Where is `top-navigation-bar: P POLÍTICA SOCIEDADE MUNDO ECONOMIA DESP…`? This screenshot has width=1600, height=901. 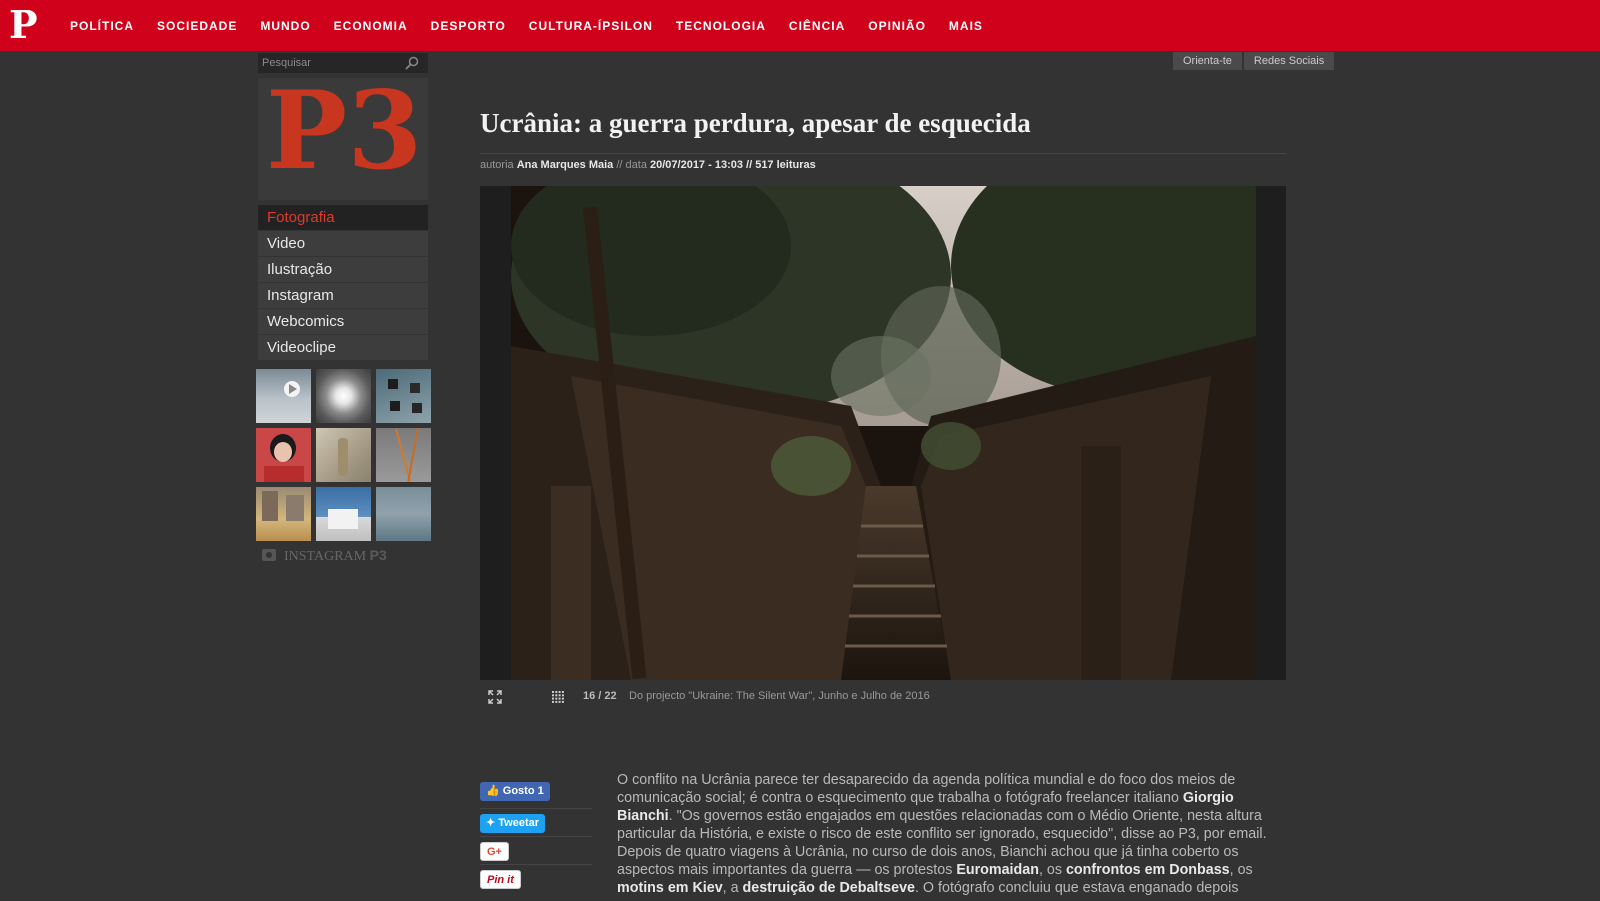
top-navigation-bar: P POLÍTICA SOCIEDADE MUNDO ECONOMIA DESP… is located at coordinates (800, 25).